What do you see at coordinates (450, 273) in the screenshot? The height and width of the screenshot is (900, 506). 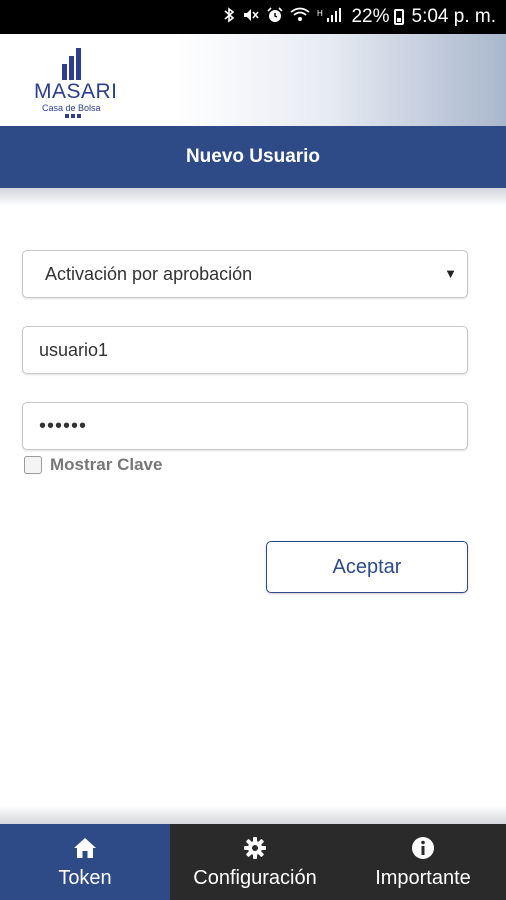 I see `chevron-down-icon: ▼` at bounding box center [450, 273].